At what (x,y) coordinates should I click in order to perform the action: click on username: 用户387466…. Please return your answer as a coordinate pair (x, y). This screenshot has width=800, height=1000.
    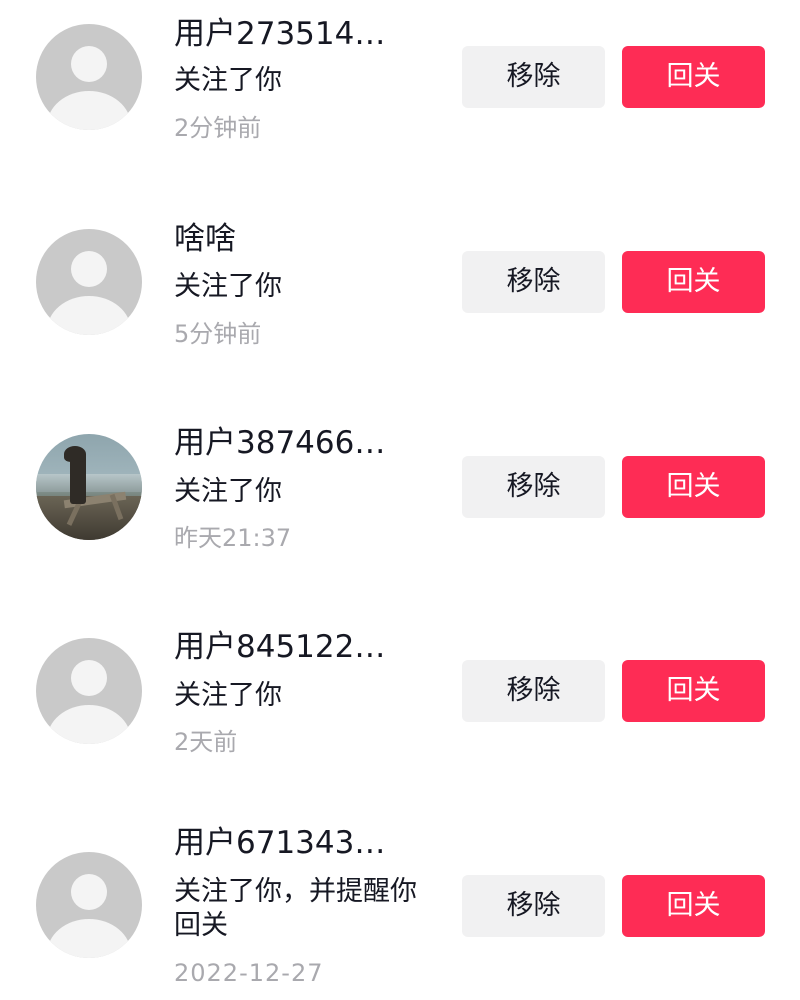
    Looking at the image, I should click on (279, 443).